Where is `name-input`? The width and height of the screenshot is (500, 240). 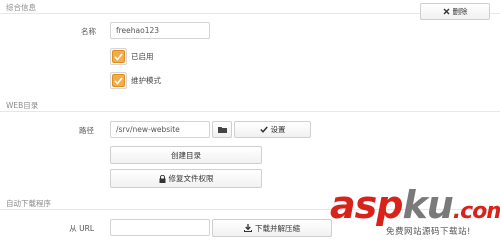 name-input is located at coordinates (160, 30).